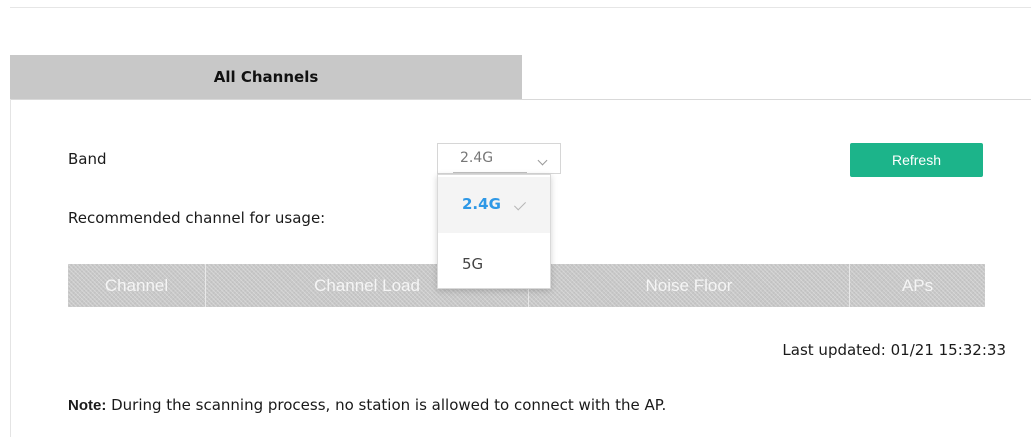 Image resolution: width=1031 pixels, height=437 pixels. I want to click on column-header-noise-floor: Noise Floor, so click(689, 285).